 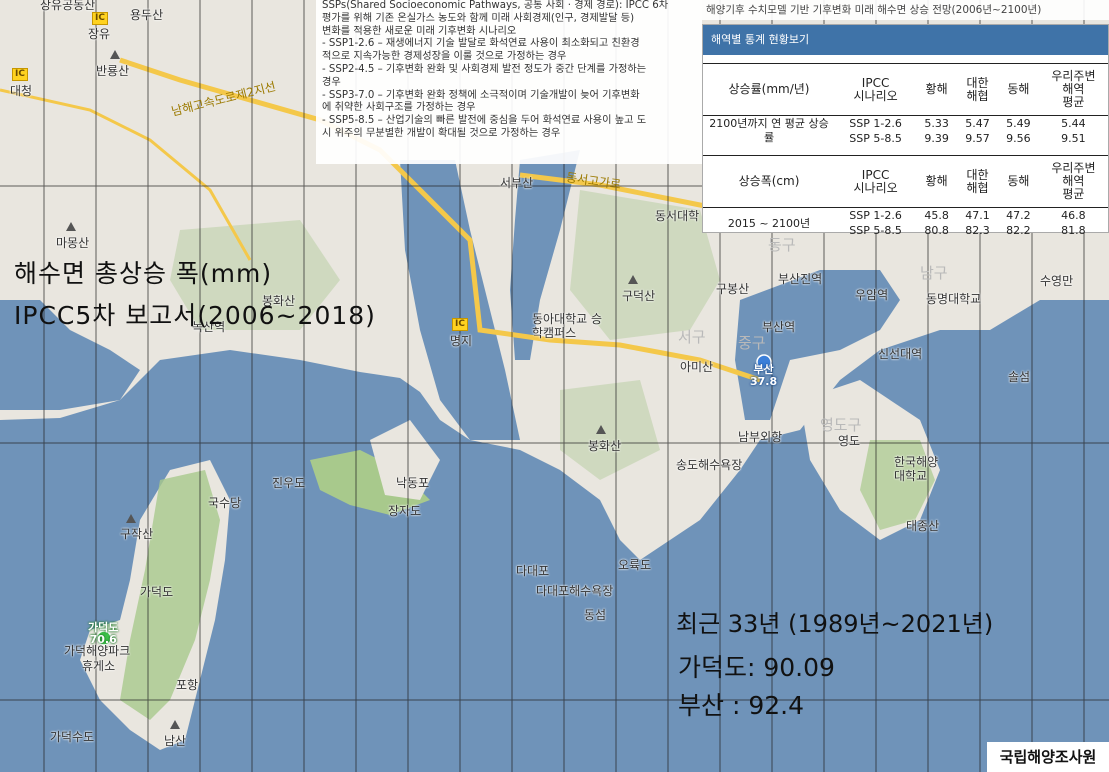 I want to click on map-label: 오륙도, so click(x=635, y=565).